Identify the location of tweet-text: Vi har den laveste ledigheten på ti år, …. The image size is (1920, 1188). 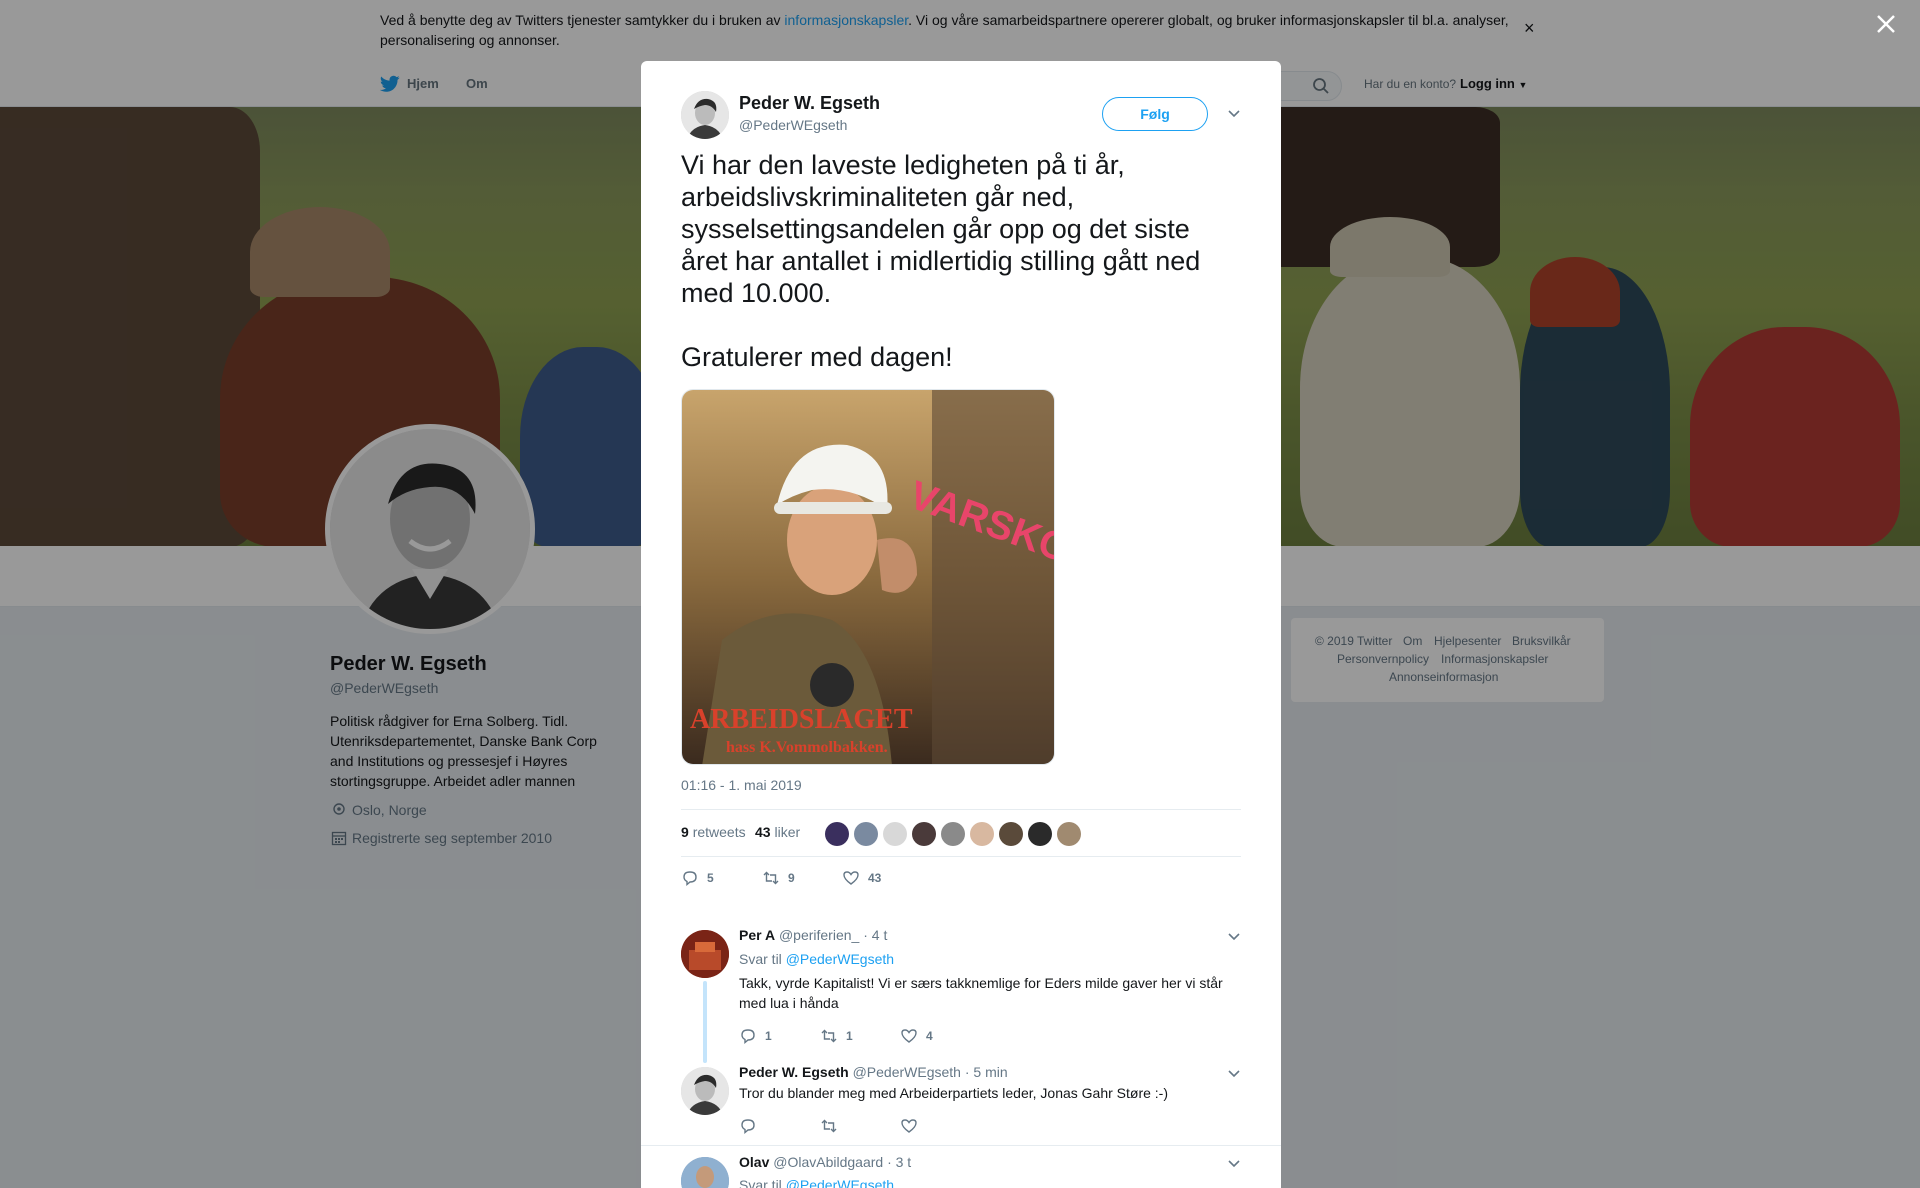
(941, 261).